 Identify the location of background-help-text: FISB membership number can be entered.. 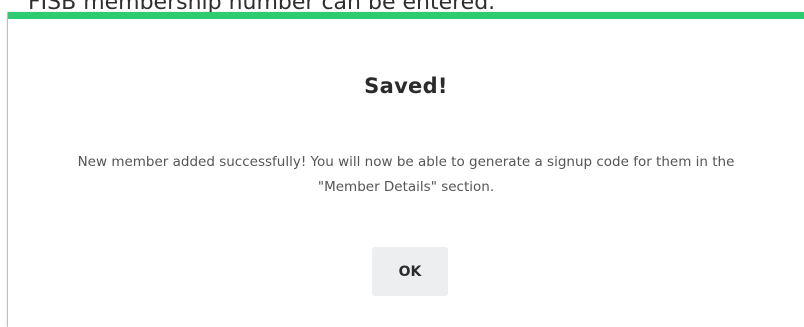
(261, 6).